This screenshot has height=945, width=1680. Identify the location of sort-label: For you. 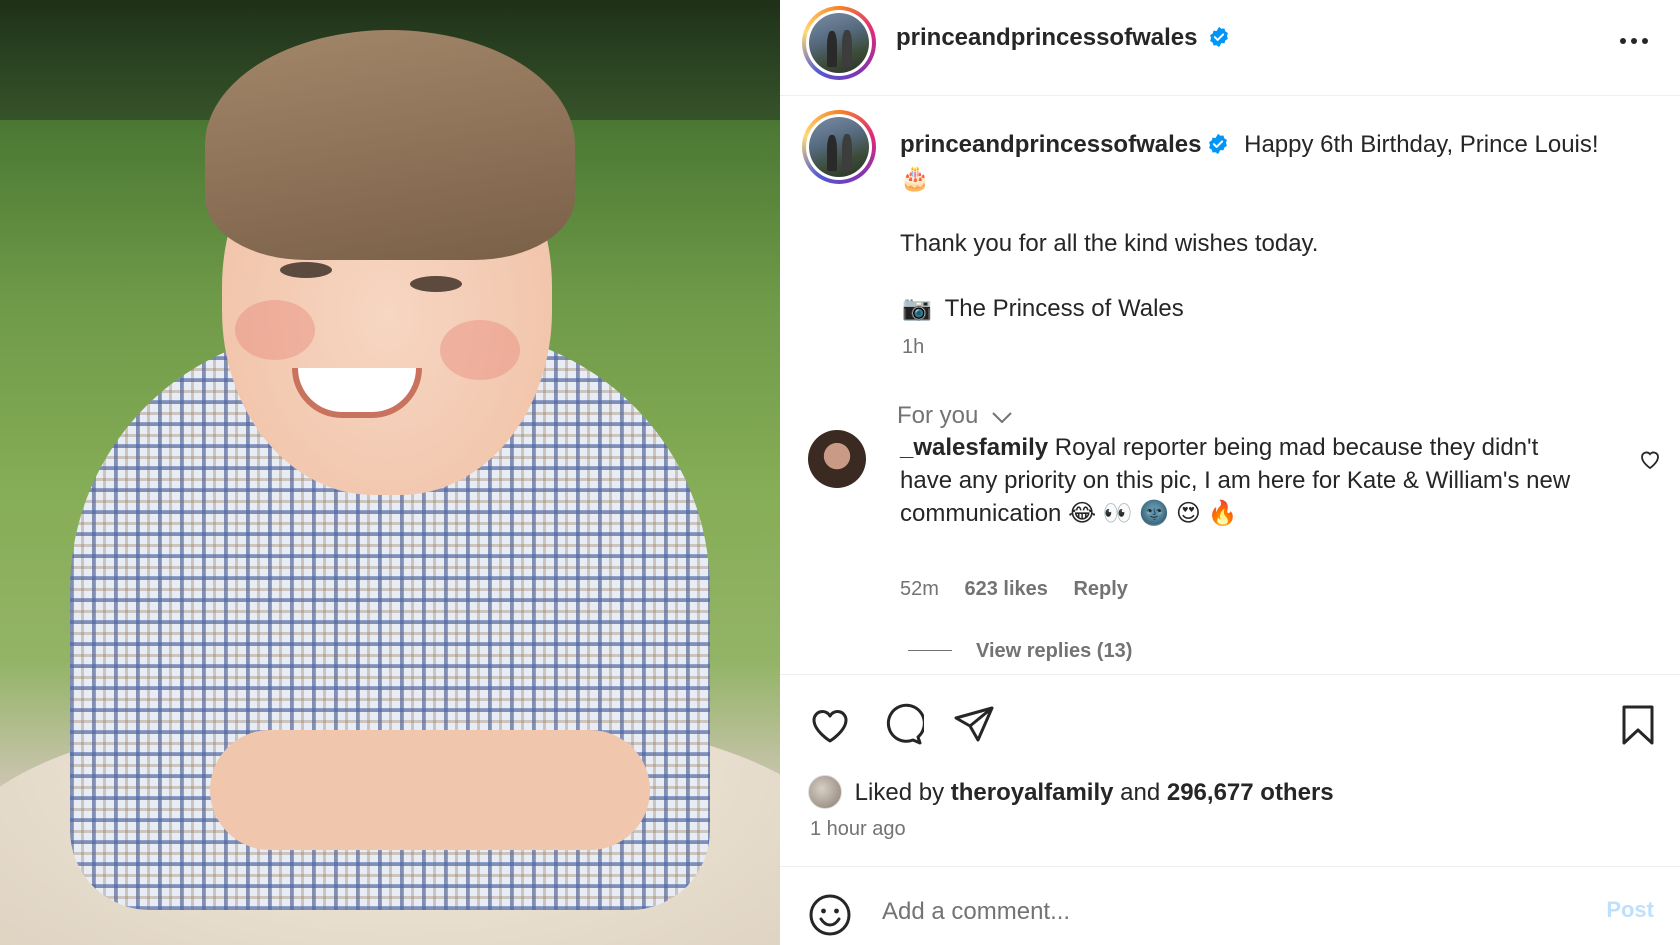
(938, 415).